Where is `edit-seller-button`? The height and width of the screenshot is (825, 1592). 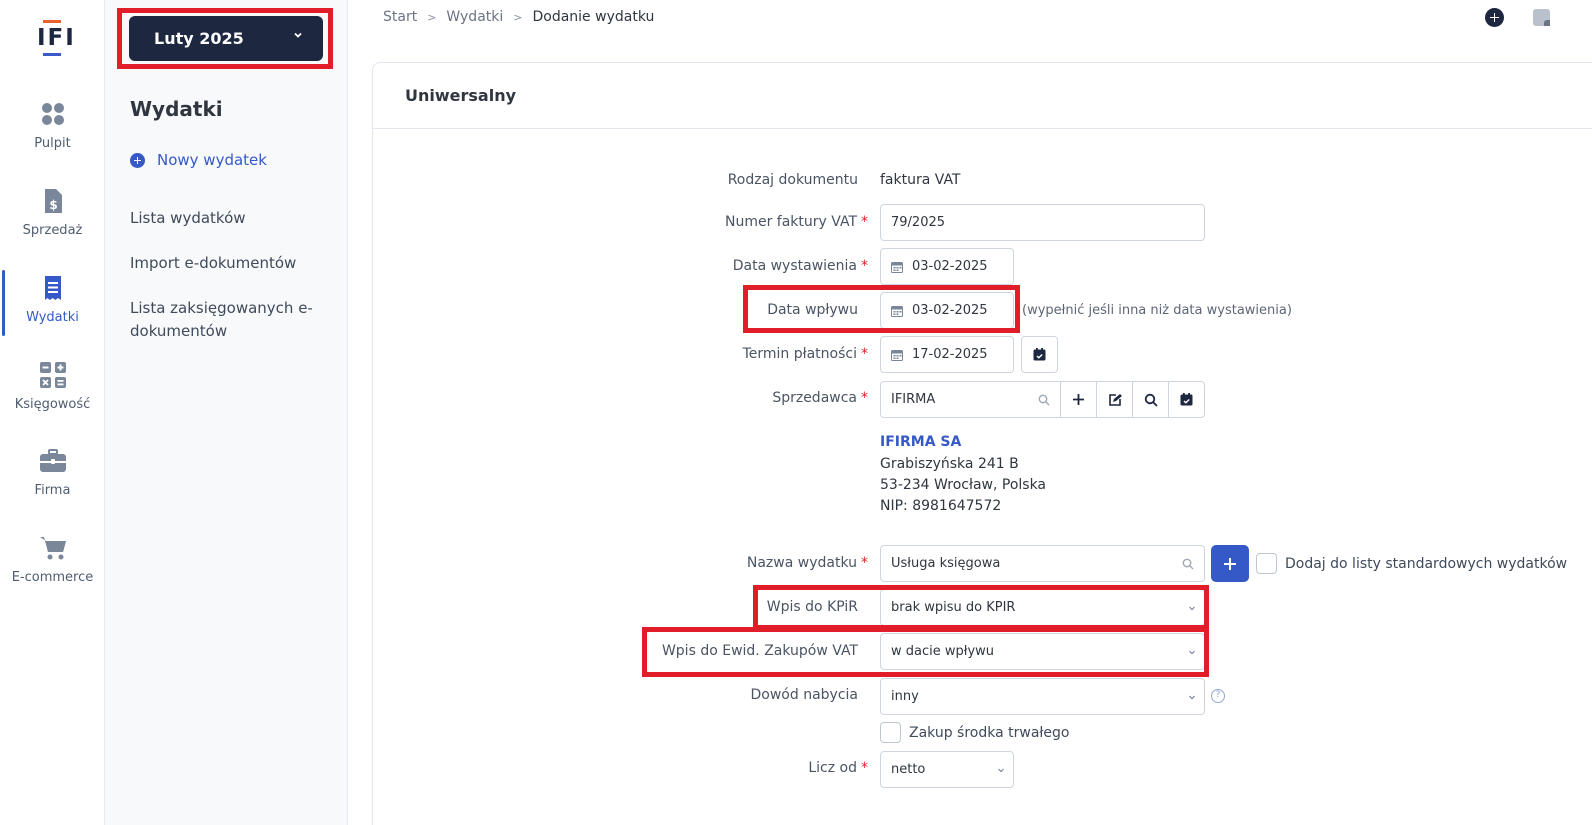 edit-seller-button is located at coordinates (1114, 399).